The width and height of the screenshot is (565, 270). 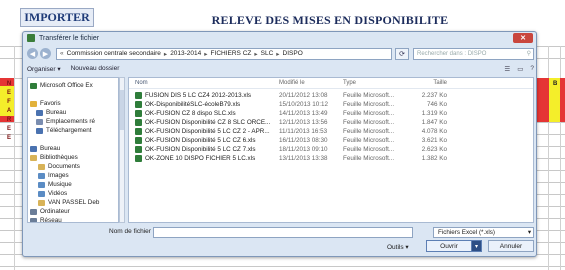 What do you see at coordinates (398, 247) in the screenshot?
I see `tools-menu: Outils ▾` at bounding box center [398, 247].